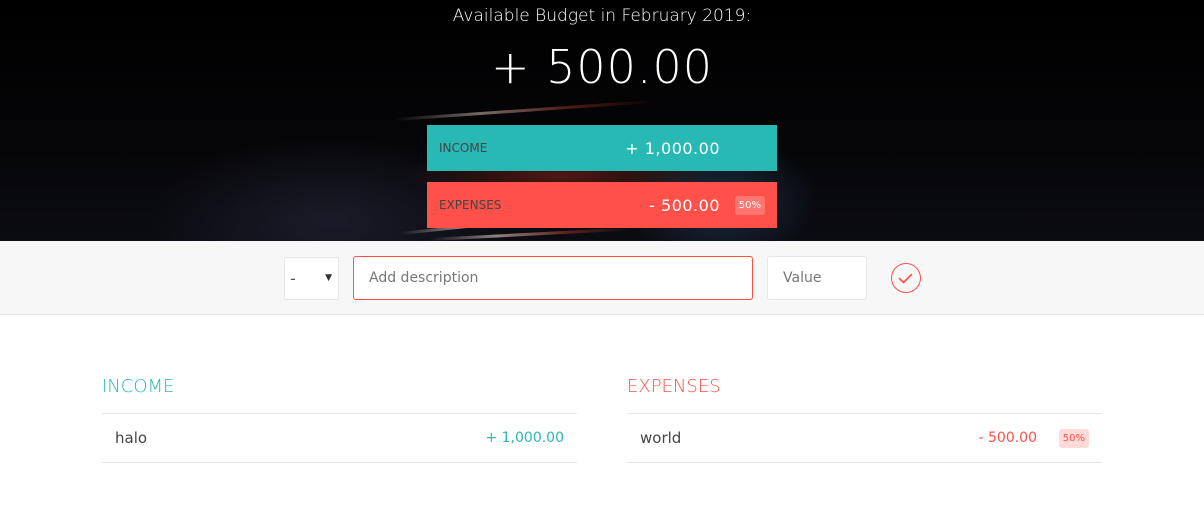 The width and height of the screenshot is (1204, 518). I want to click on income-item-value: + 1,000.00, so click(524, 438).